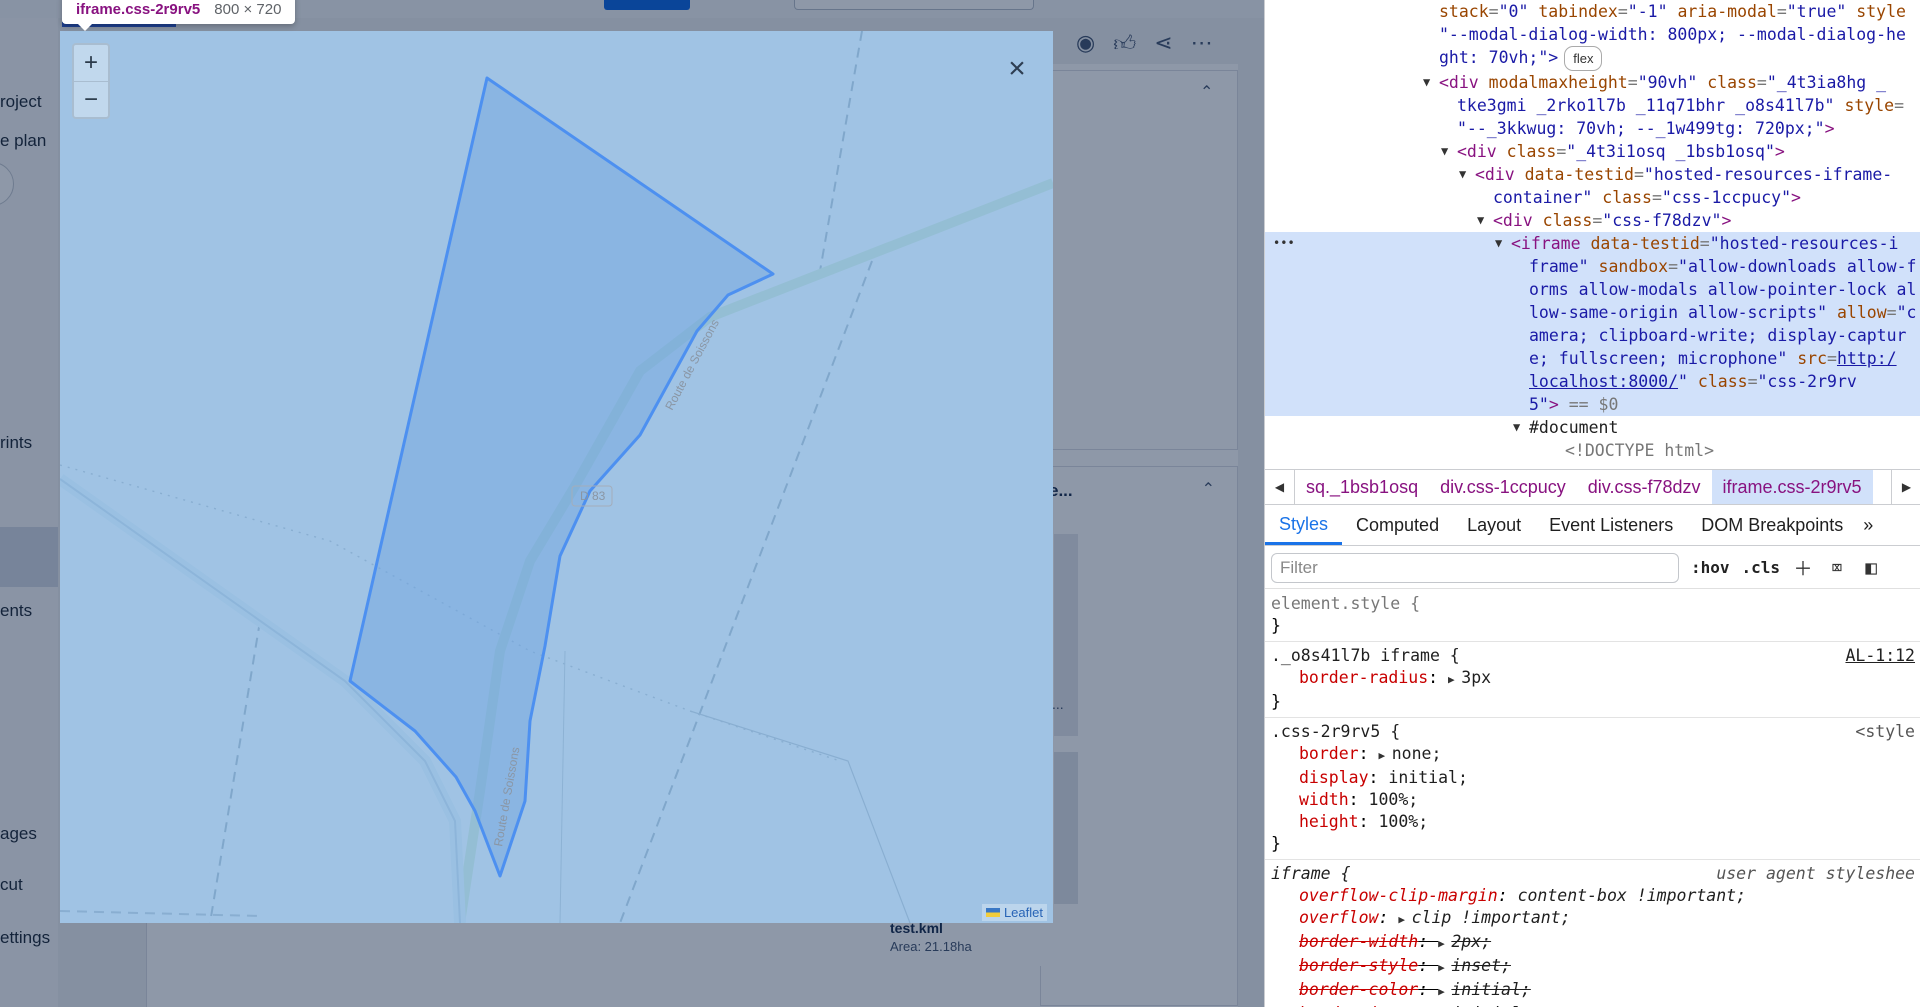 Image resolution: width=1920 pixels, height=1007 pixels. Describe the element at coordinates (1592, 358) in the screenshot. I see `dom-tree-line: e; fullscreen; microphone" src=http:/` at that location.